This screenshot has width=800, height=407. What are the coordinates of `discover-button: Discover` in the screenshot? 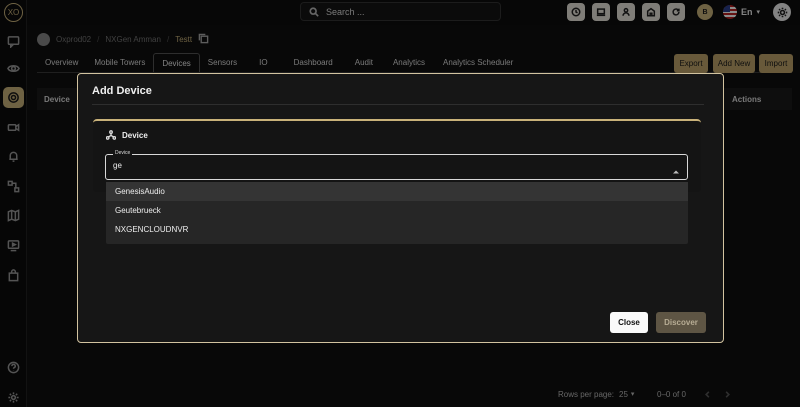 It's located at (681, 322).